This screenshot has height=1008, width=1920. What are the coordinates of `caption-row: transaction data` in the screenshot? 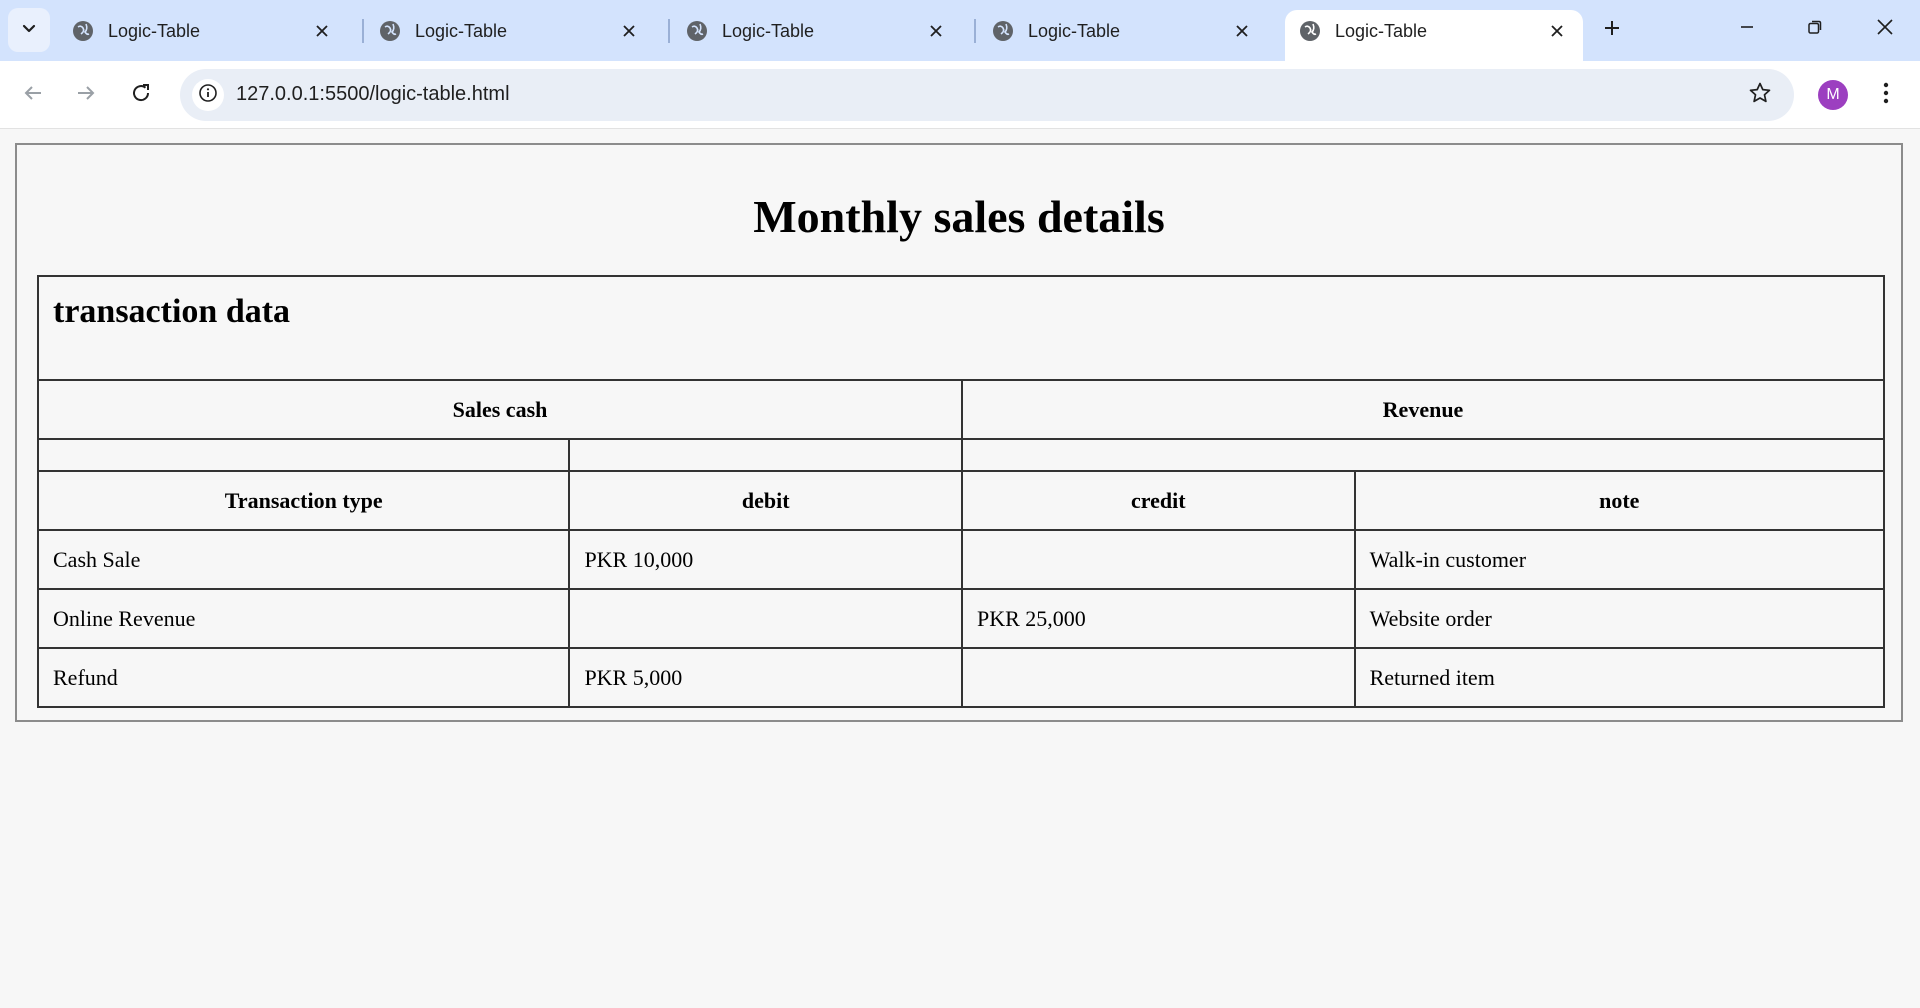 It's located at (961, 328).